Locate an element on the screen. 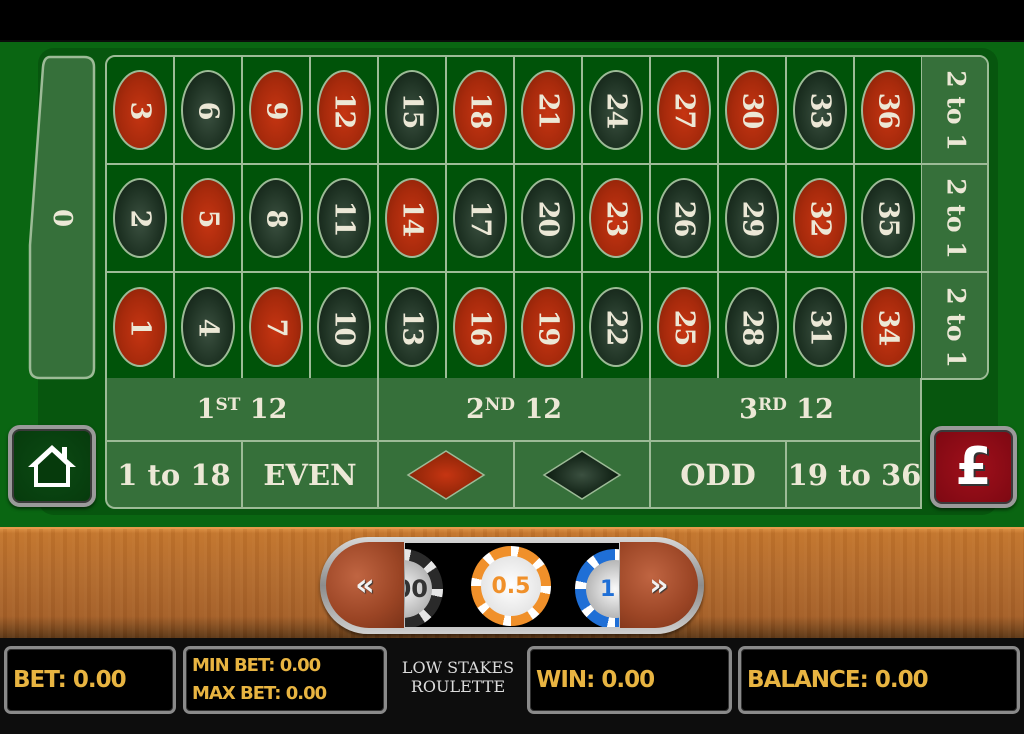 The height and width of the screenshot is (734, 1024). number-label: 16 is located at coordinates (480, 327).